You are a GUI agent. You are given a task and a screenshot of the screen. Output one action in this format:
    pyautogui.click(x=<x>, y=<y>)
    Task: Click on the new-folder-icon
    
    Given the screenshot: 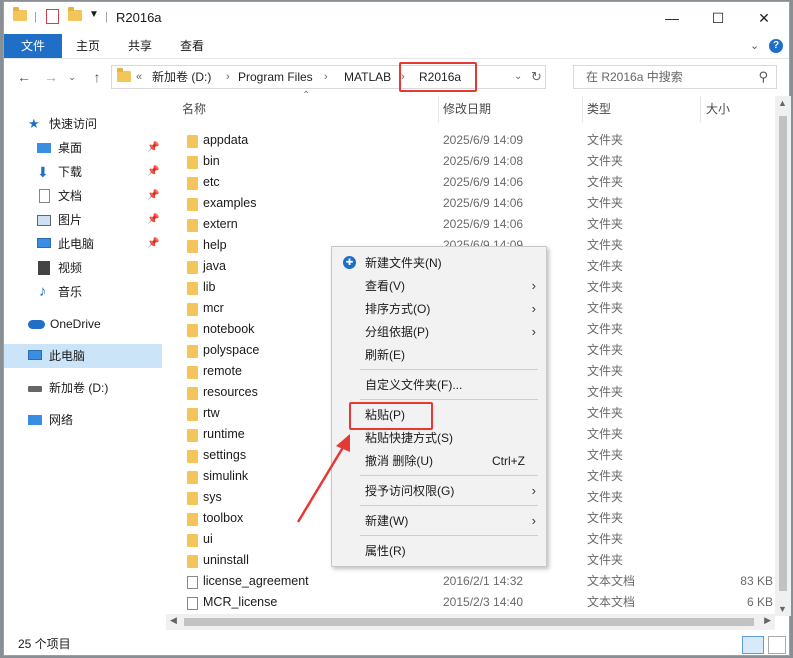 What is the action you would take?
    pyautogui.click(x=75, y=15)
    